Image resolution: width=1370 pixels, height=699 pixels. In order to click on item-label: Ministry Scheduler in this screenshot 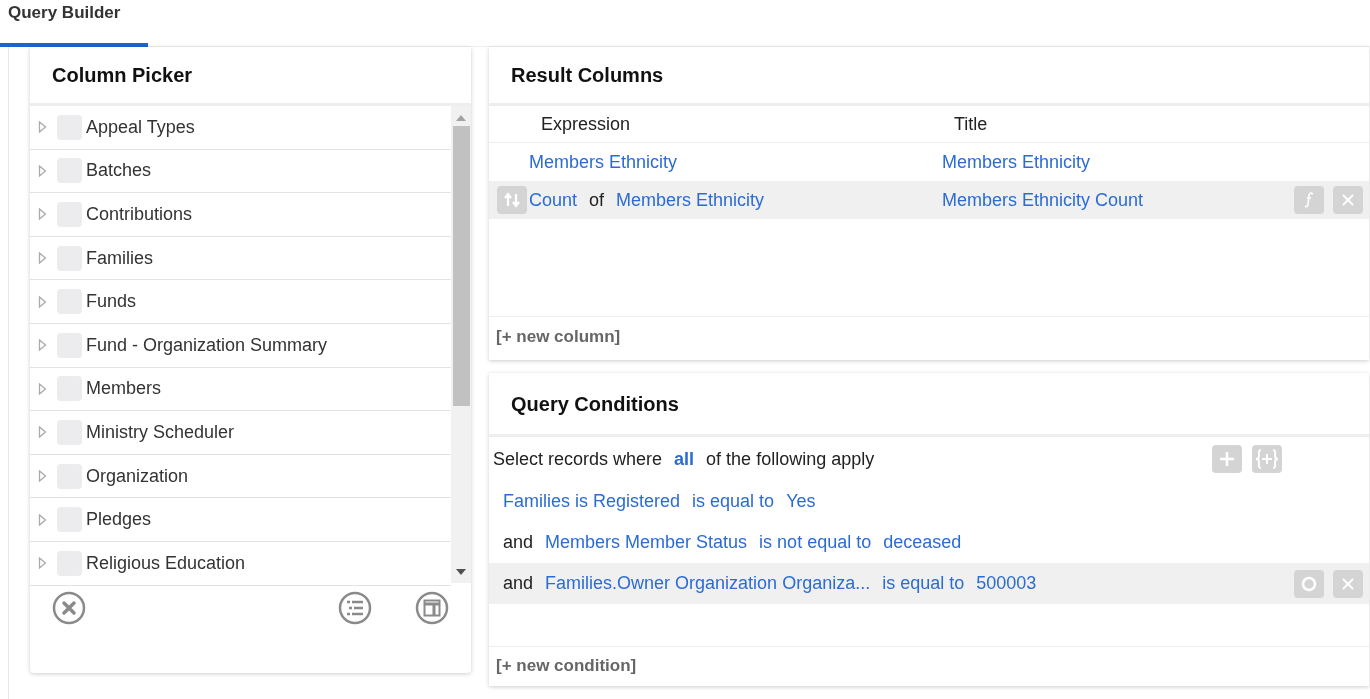, I will do `click(160, 432)`.